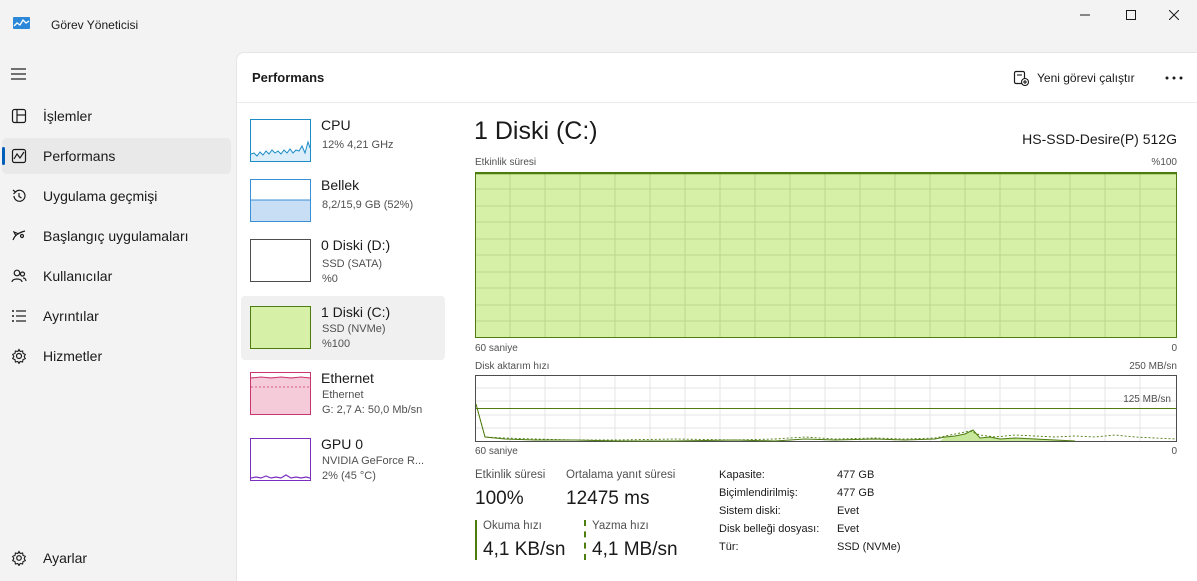 Image resolution: width=1197 pixels, height=581 pixels. What do you see at coordinates (349, 476) in the screenshot?
I see `device-detail: 2% (45 °C)` at bounding box center [349, 476].